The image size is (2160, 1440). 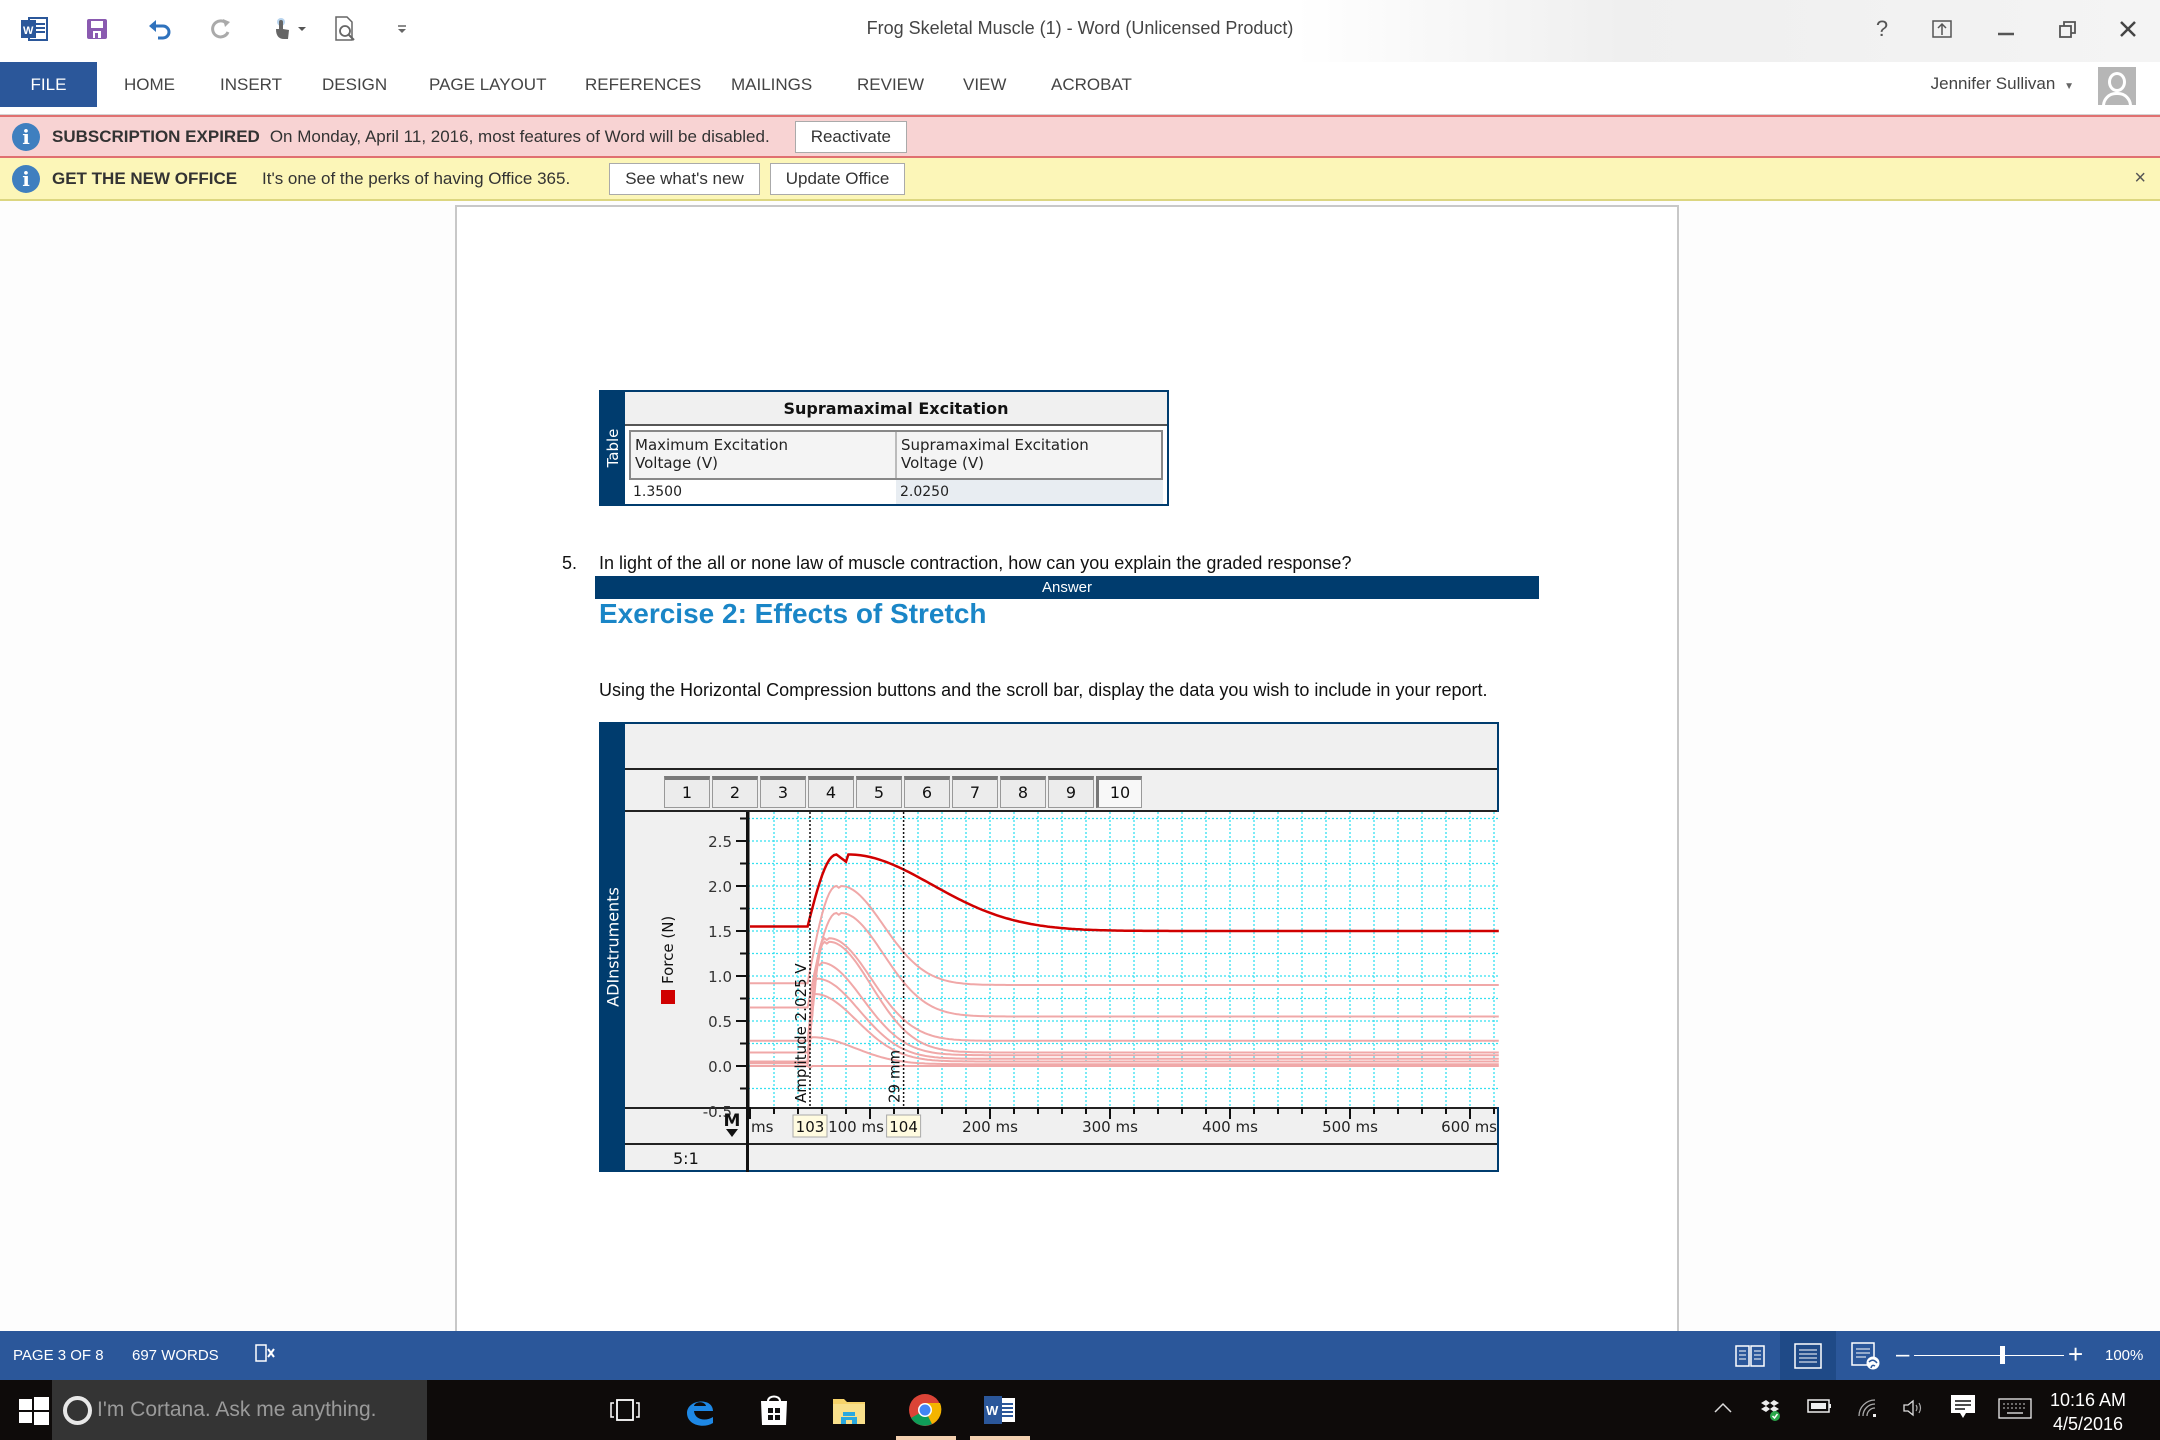 I want to click on clock: 10:16 AM 4/5/2016, so click(x=2088, y=1412).